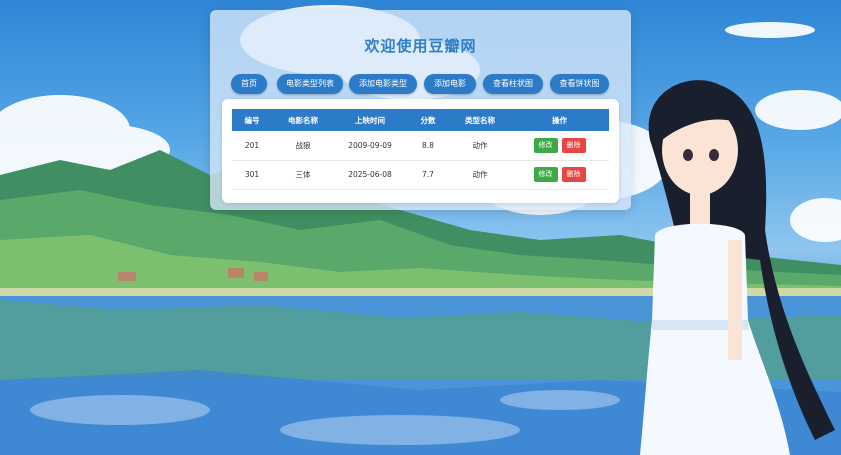  What do you see at coordinates (450, 84) in the screenshot?
I see `nav-add-movie-button: 添加电影` at bounding box center [450, 84].